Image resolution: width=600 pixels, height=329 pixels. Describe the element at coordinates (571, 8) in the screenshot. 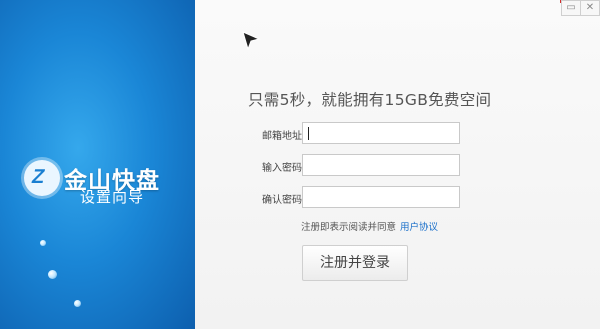

I see `minimize-button: ▭` at that location.